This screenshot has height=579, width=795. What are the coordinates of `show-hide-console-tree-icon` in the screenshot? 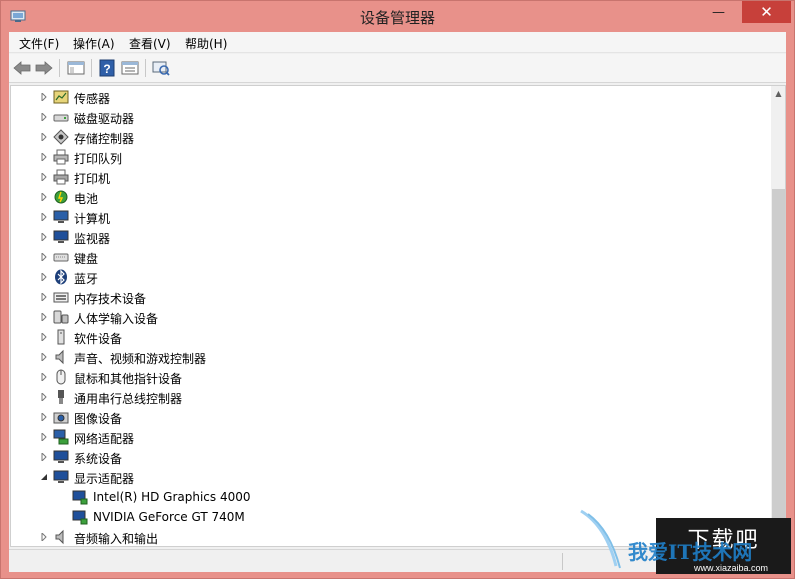 It's located at (76, 68).